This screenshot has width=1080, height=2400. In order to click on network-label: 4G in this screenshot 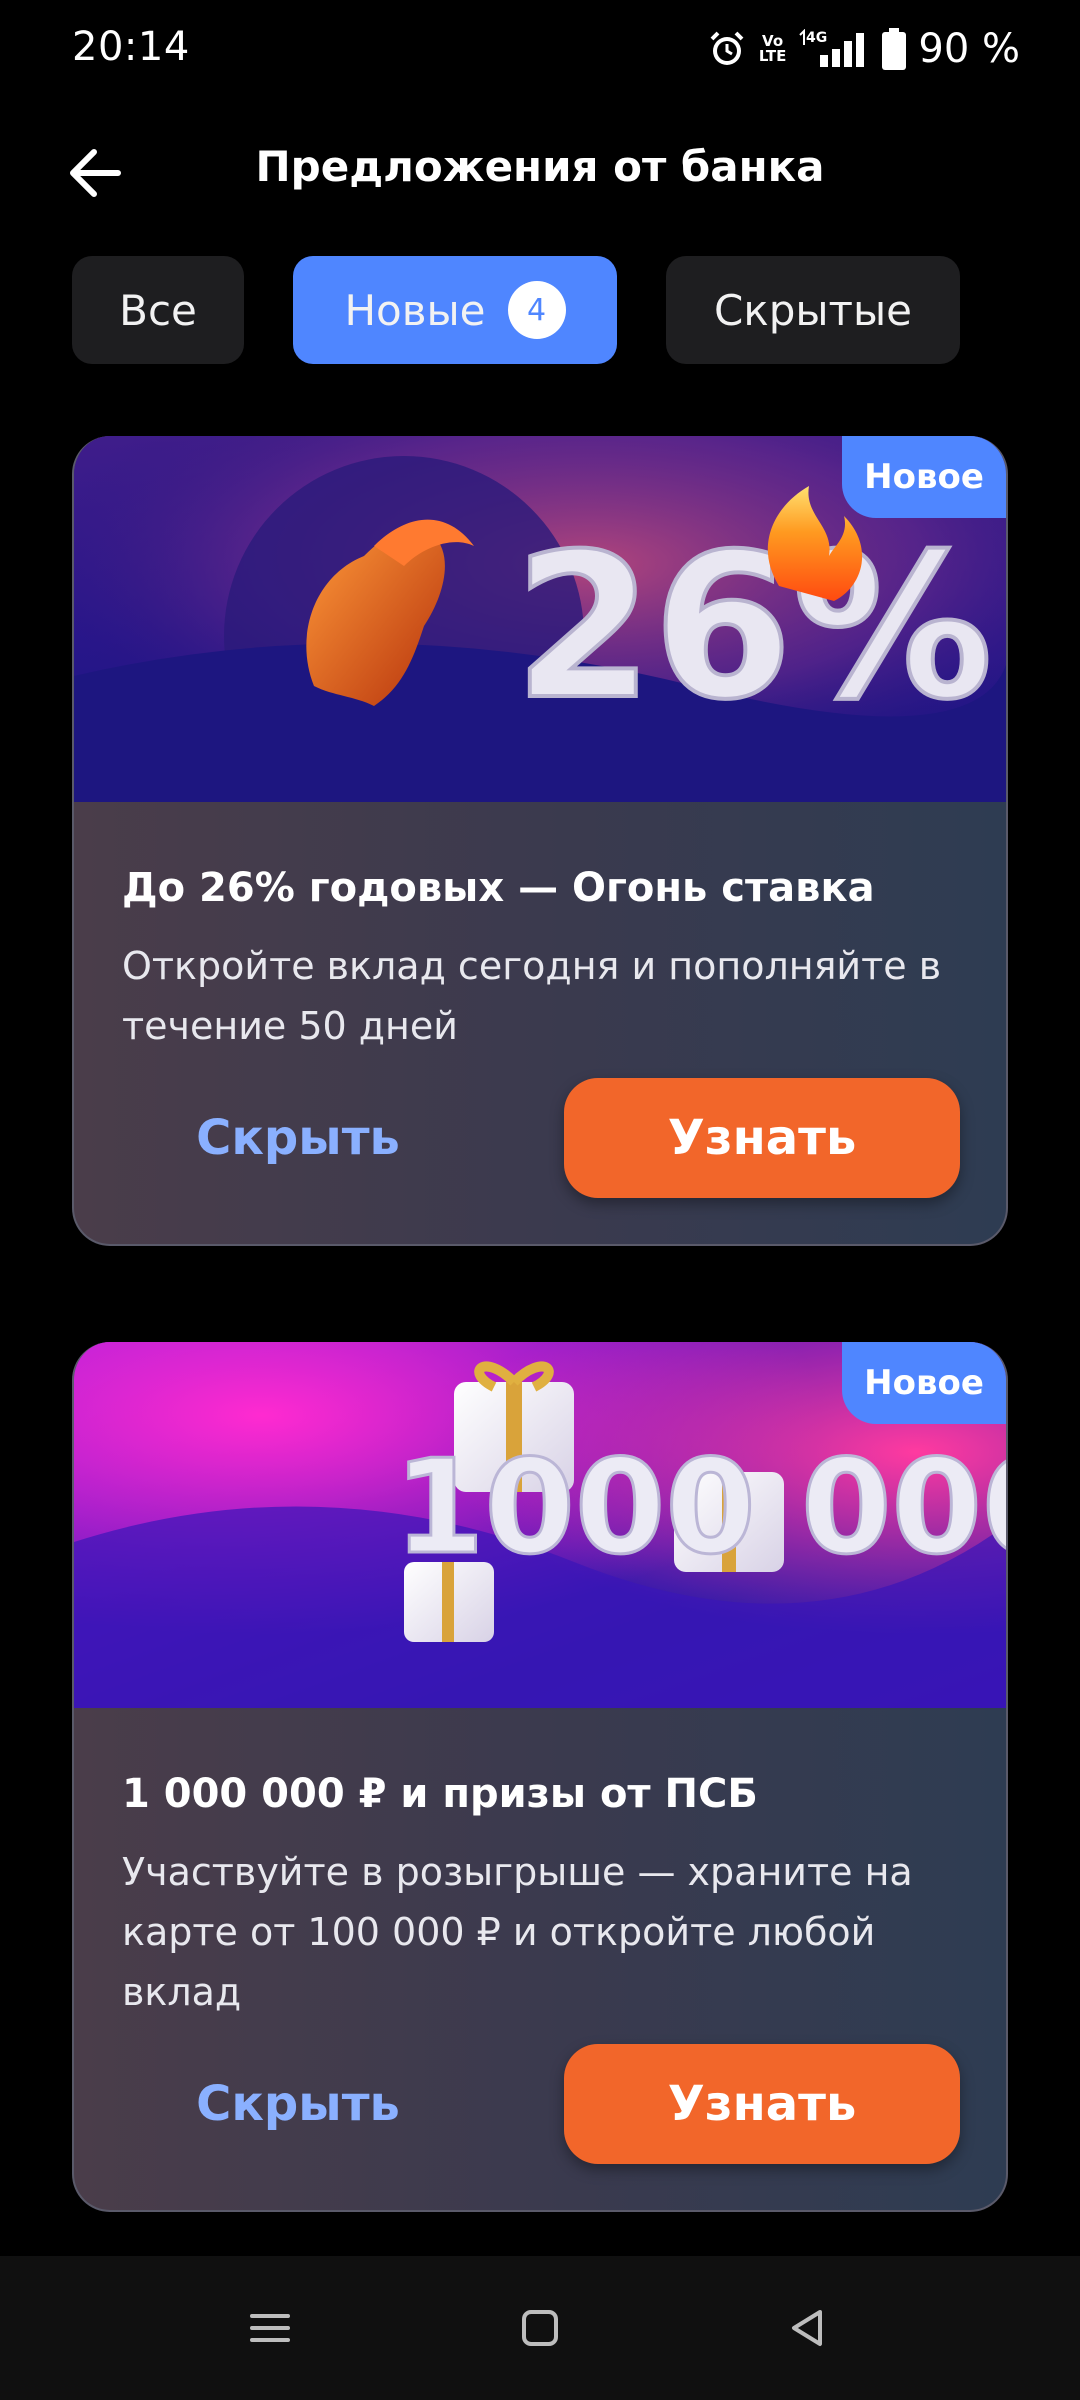, I will do `click(816, 38)`.